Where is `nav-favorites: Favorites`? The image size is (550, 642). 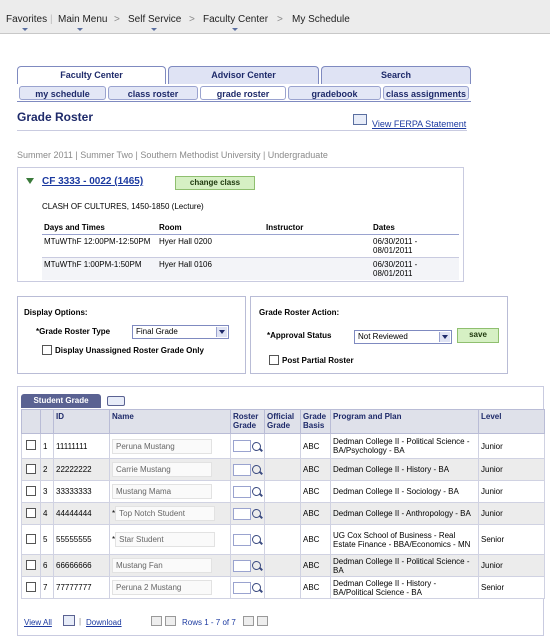
nav-favorites: Favorites is located at coordinates (26, 19).